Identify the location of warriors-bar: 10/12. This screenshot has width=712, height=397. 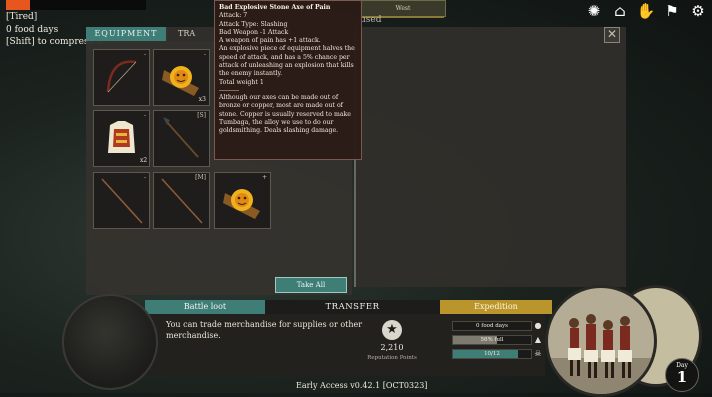
(492, 354).